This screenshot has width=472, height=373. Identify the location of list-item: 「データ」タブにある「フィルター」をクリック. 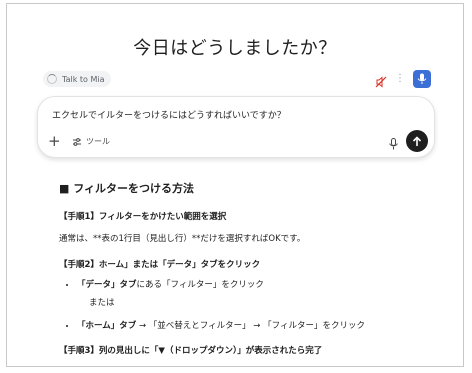
(258, 284).